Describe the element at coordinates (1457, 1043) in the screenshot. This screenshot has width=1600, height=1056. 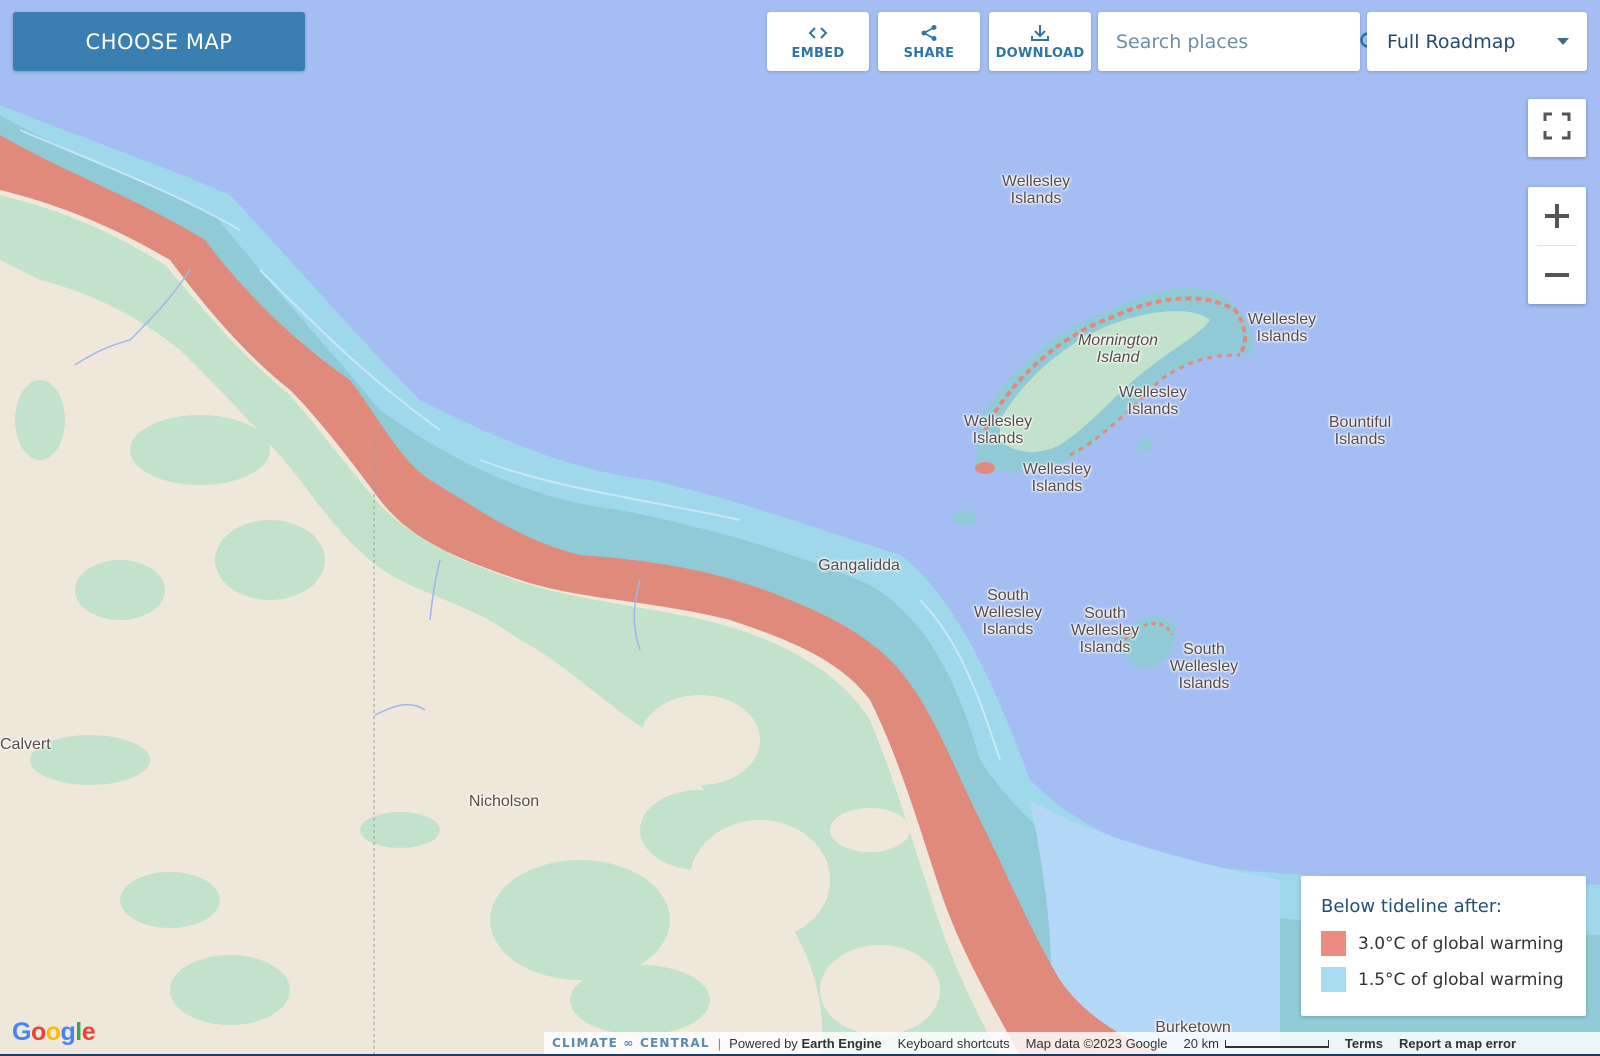
I see `report-map-error-link: Report a map error` at that location.